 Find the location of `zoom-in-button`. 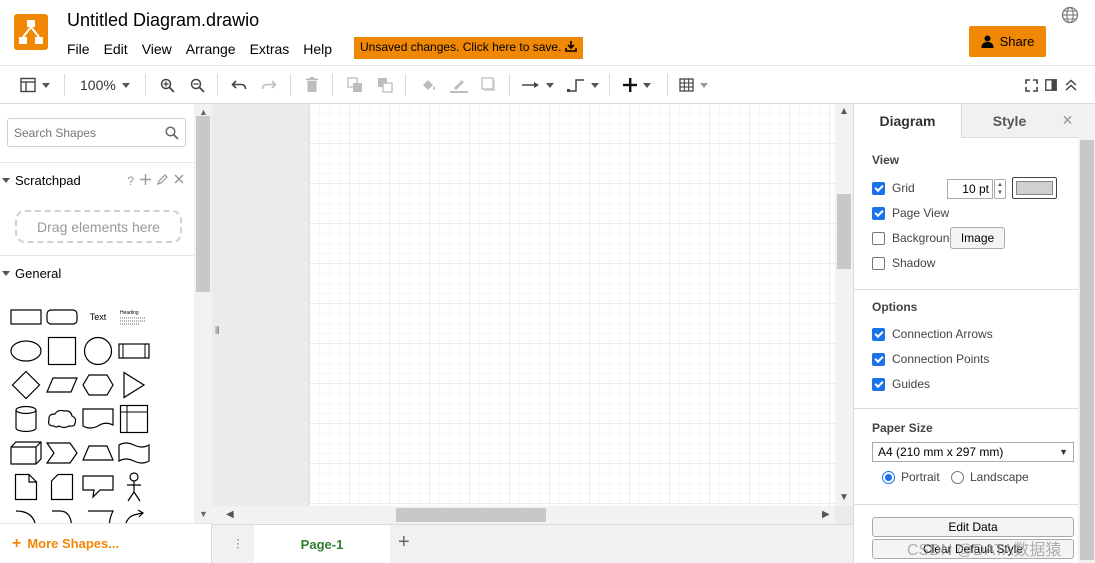

zoom-in-button is located at coordinates (167, 85).